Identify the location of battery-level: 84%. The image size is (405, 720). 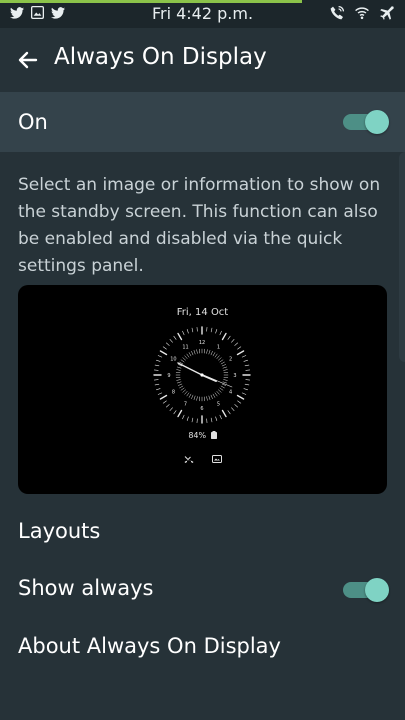
(197, 435).